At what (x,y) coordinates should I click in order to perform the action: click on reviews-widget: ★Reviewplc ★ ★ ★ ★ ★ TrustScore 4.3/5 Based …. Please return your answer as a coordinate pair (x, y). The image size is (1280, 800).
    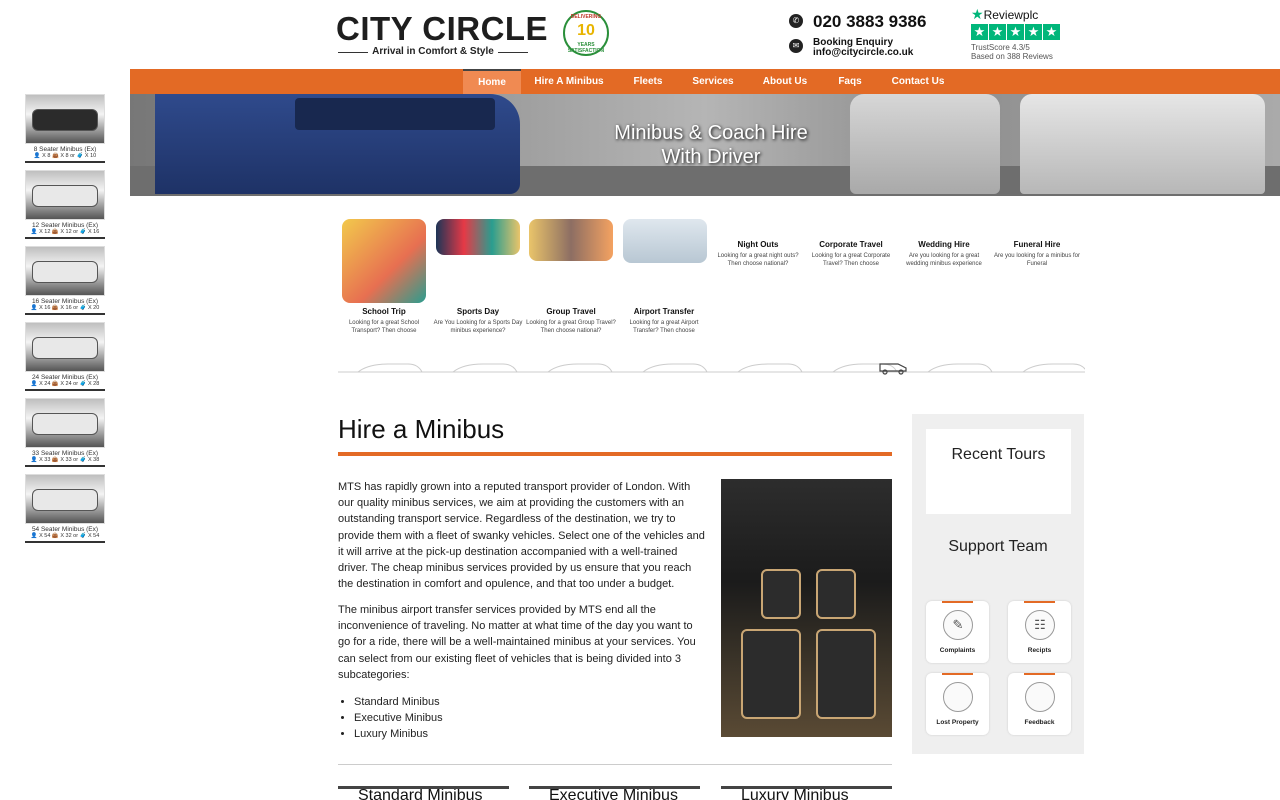
    Looking at the image, I should click on (1021, 34).